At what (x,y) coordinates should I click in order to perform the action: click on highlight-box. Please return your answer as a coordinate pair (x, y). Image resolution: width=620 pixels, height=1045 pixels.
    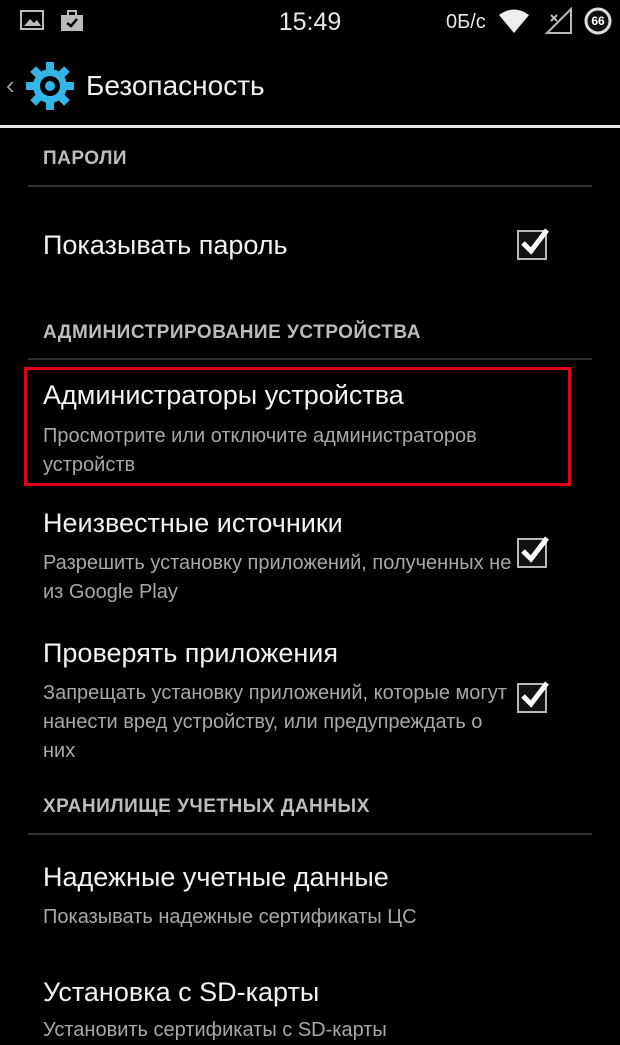
    Looking at the image, I should click on (297, 426).